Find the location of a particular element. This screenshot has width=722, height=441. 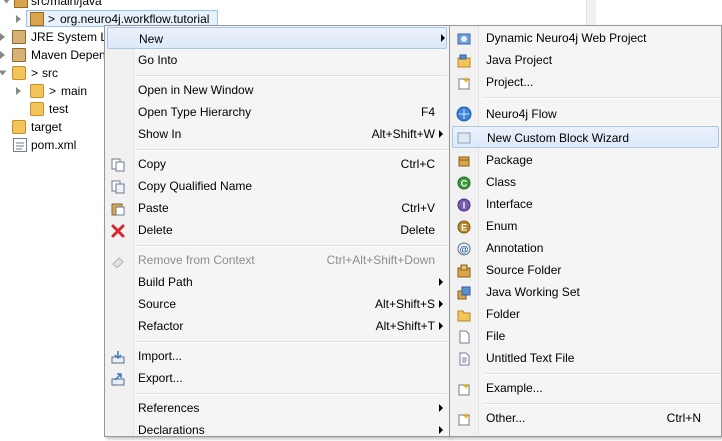

menu-item-label: Class is located at coordinates (501, 182).